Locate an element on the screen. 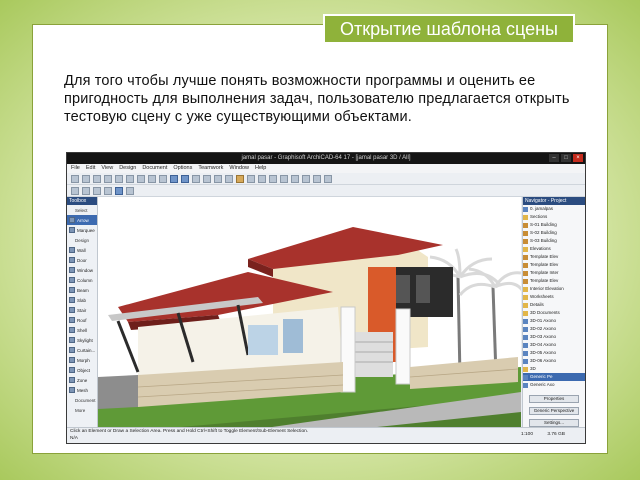  tool-group-select: Select is located at coordinates (82, 210).